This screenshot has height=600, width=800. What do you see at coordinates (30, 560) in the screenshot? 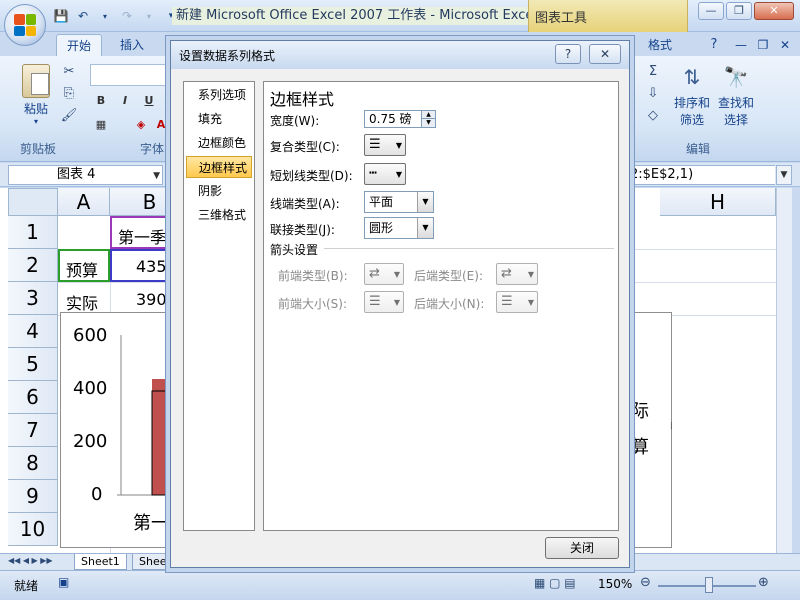
I see `sheet-nav-icons: ◀◀ ◀ ▶ ▶▶` at bounding box center [30, 560].